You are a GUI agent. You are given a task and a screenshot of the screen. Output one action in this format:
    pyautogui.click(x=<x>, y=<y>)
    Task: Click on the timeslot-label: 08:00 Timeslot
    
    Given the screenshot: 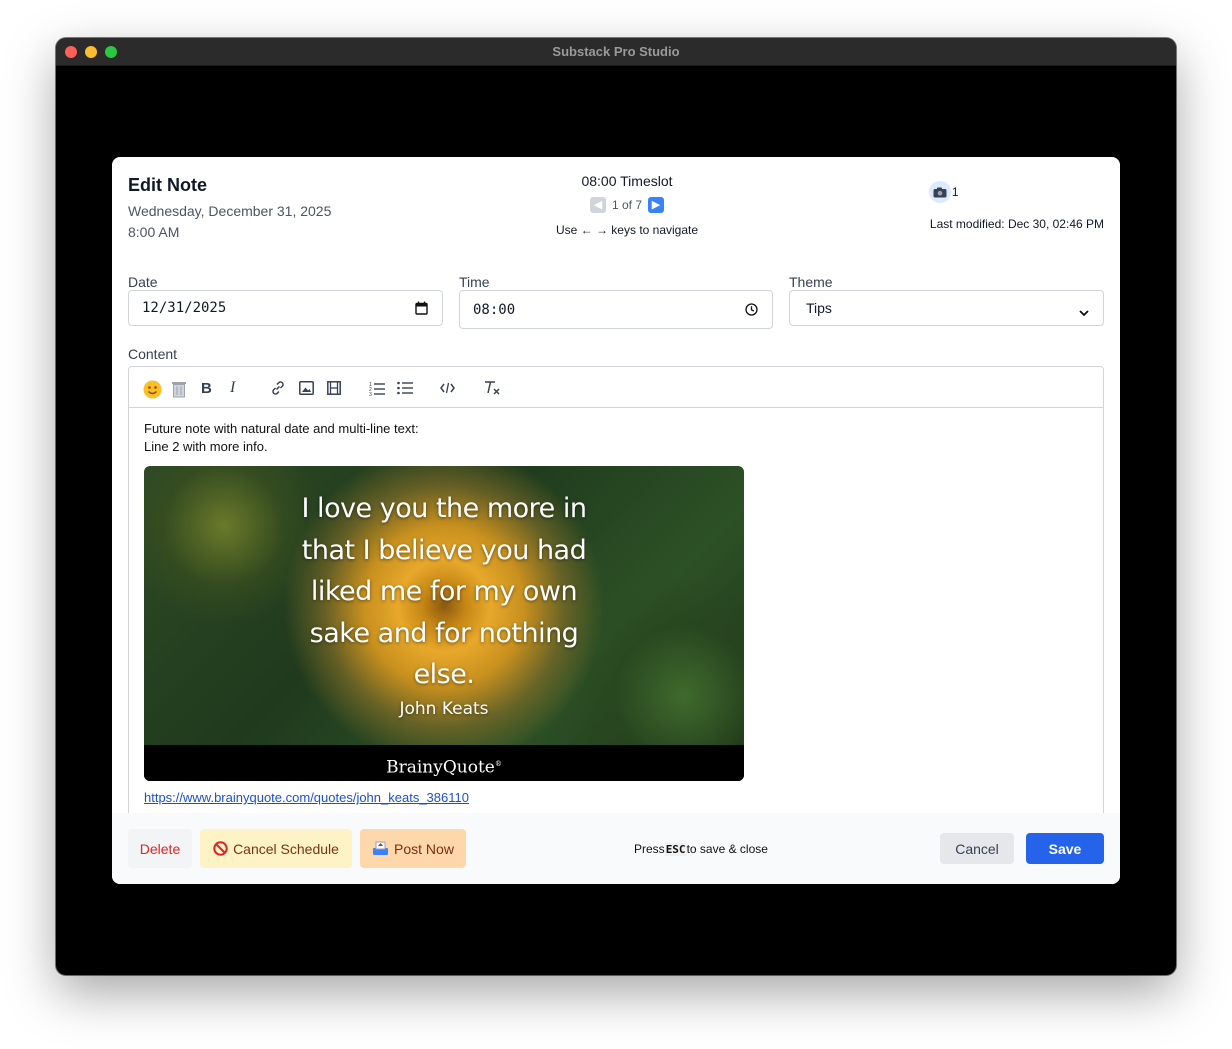 What is the action you would take?
    pyautogui.click(x=627, y=181)
    